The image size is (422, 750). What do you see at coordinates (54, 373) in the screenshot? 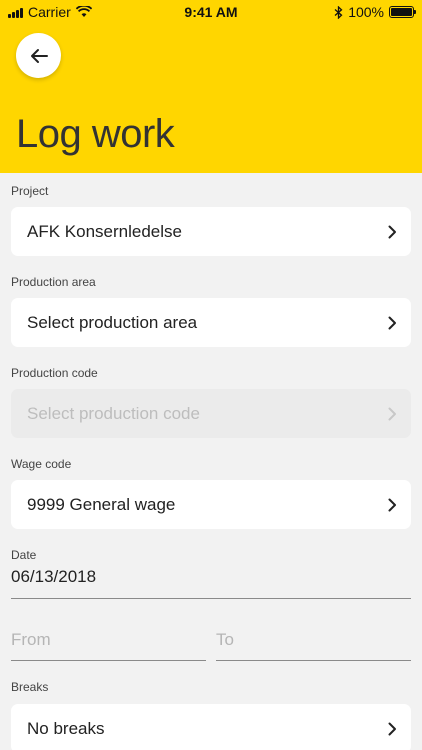
I see `production-code-label: Production code` at bounding box center [54, 373].